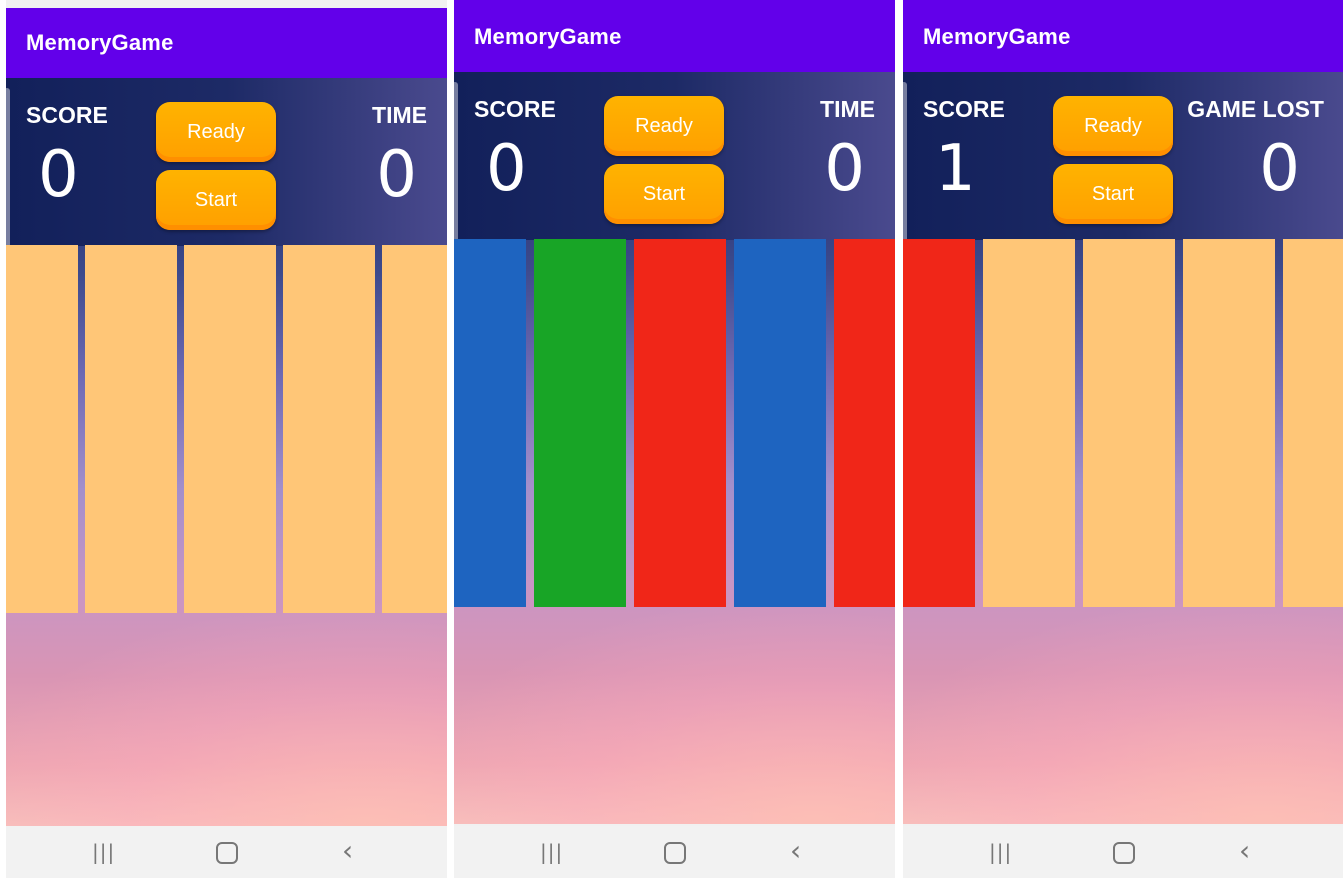  What do you see at coordinates (1255, 109) in the screenshot?
I see `game-lost-label: GAME LOST` at bounding box center [1255, 109].